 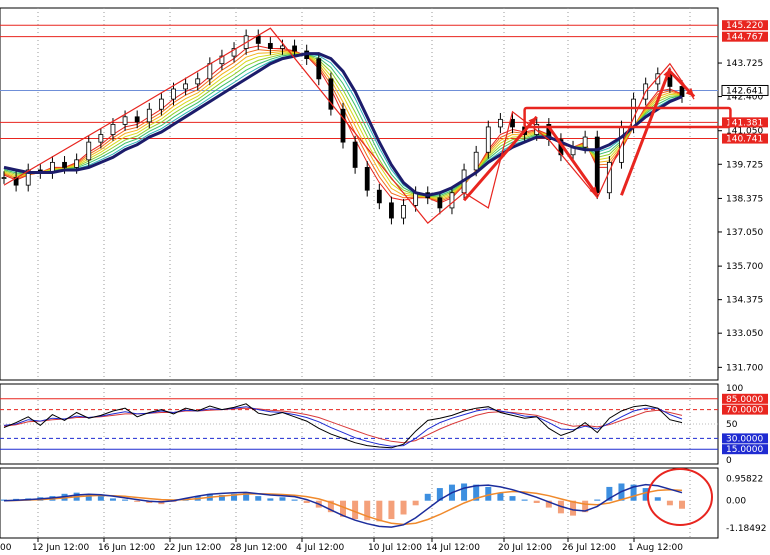 I want to click on hline-label-3: 140.741, so click(x=744, y=140).